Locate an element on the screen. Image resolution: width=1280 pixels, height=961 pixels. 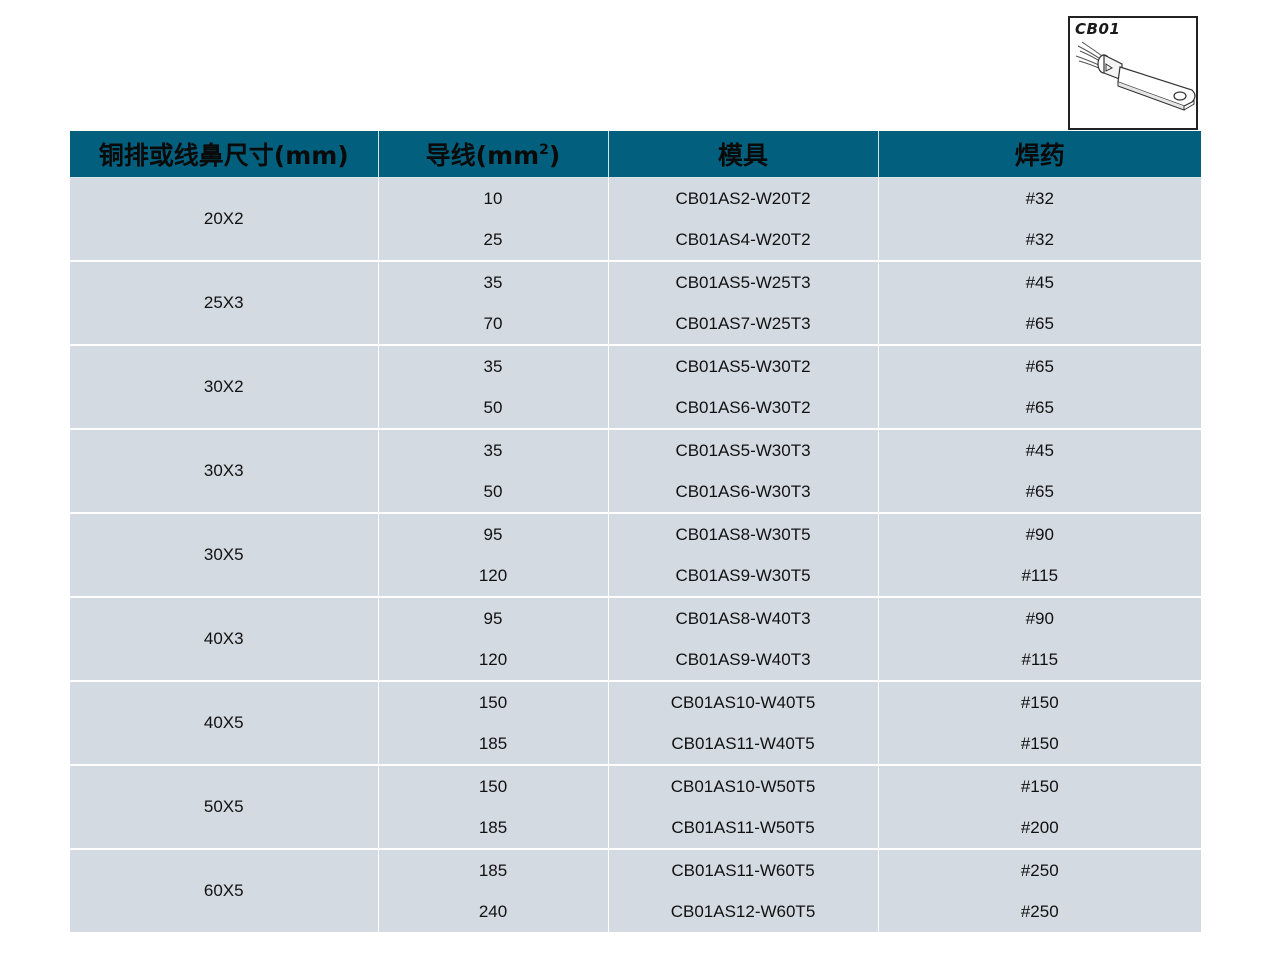
table-header-row: 铜排或线鼻尺寸(mm) 导线(mm2) 模具 焊药 is located at coordinates (635, 154).